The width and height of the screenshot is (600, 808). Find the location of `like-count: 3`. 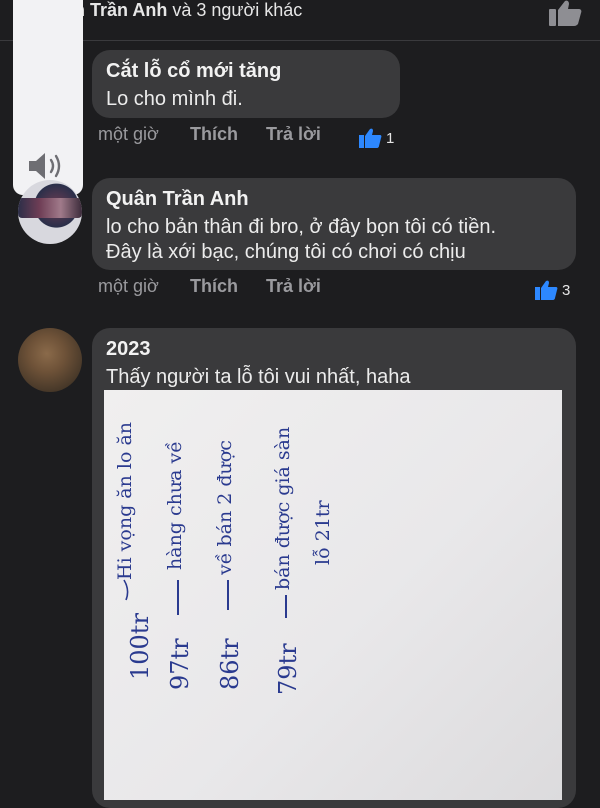

like-count: 3 is located at coordinates (554, 290).